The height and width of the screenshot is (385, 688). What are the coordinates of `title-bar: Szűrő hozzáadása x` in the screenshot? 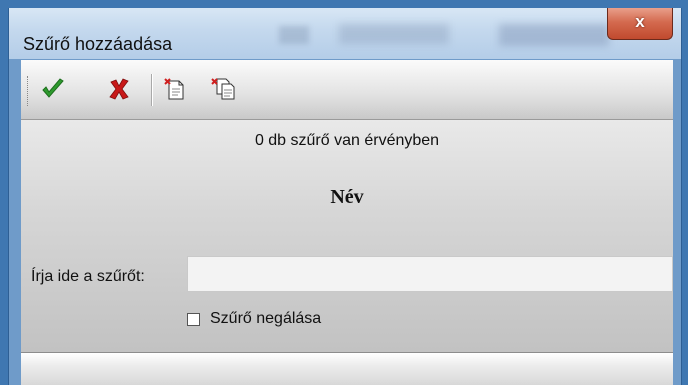 It's located at (345, 33).